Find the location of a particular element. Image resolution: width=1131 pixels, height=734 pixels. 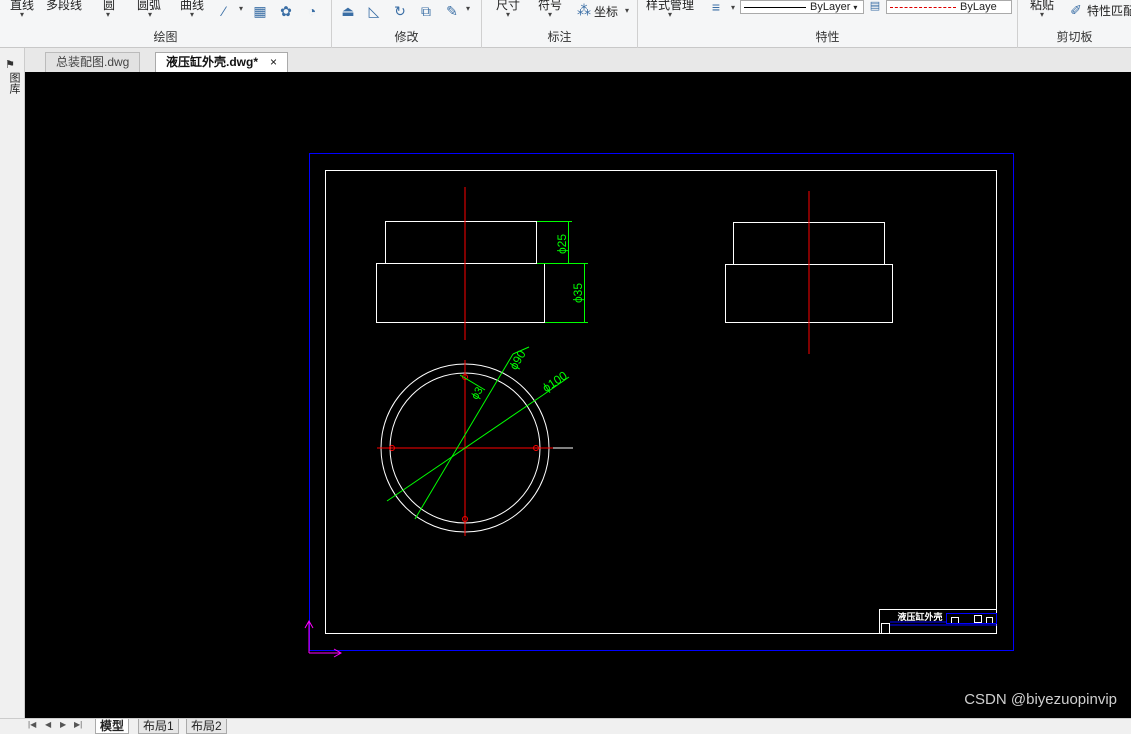

symbol-dropdown-icon: ▾ is located at coordinates (550, 14).